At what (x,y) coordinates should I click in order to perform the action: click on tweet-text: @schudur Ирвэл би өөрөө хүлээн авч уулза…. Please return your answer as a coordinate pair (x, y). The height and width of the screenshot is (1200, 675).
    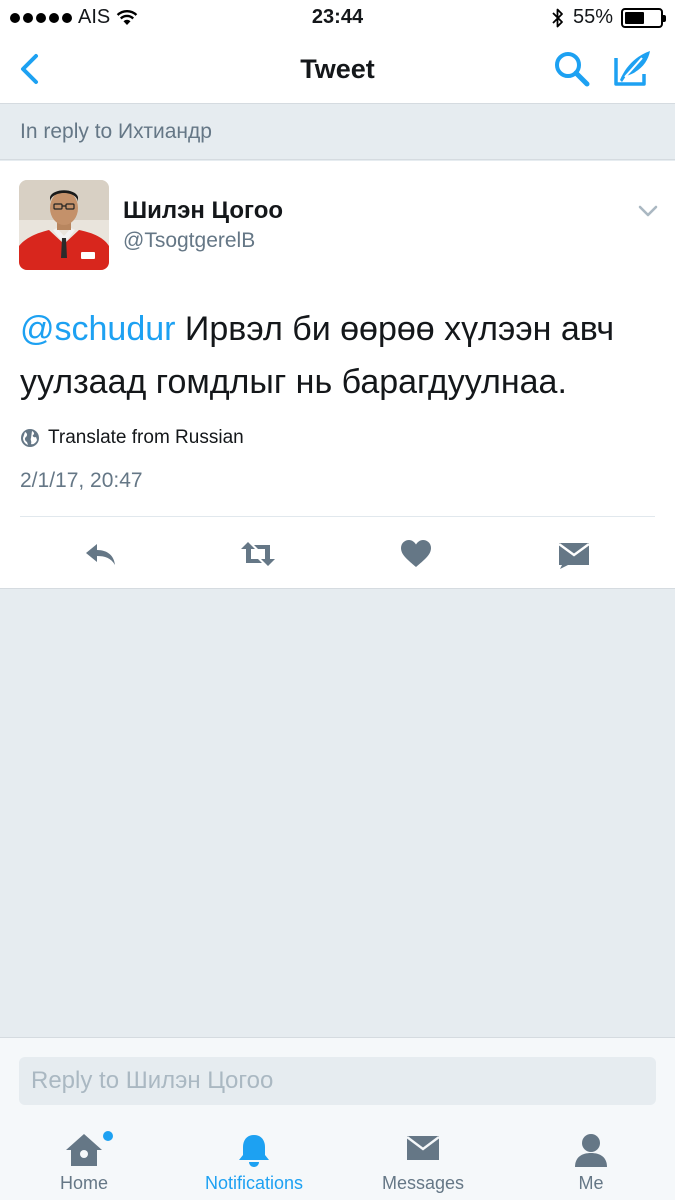
    Looking at the image, I should click on (335, 356).